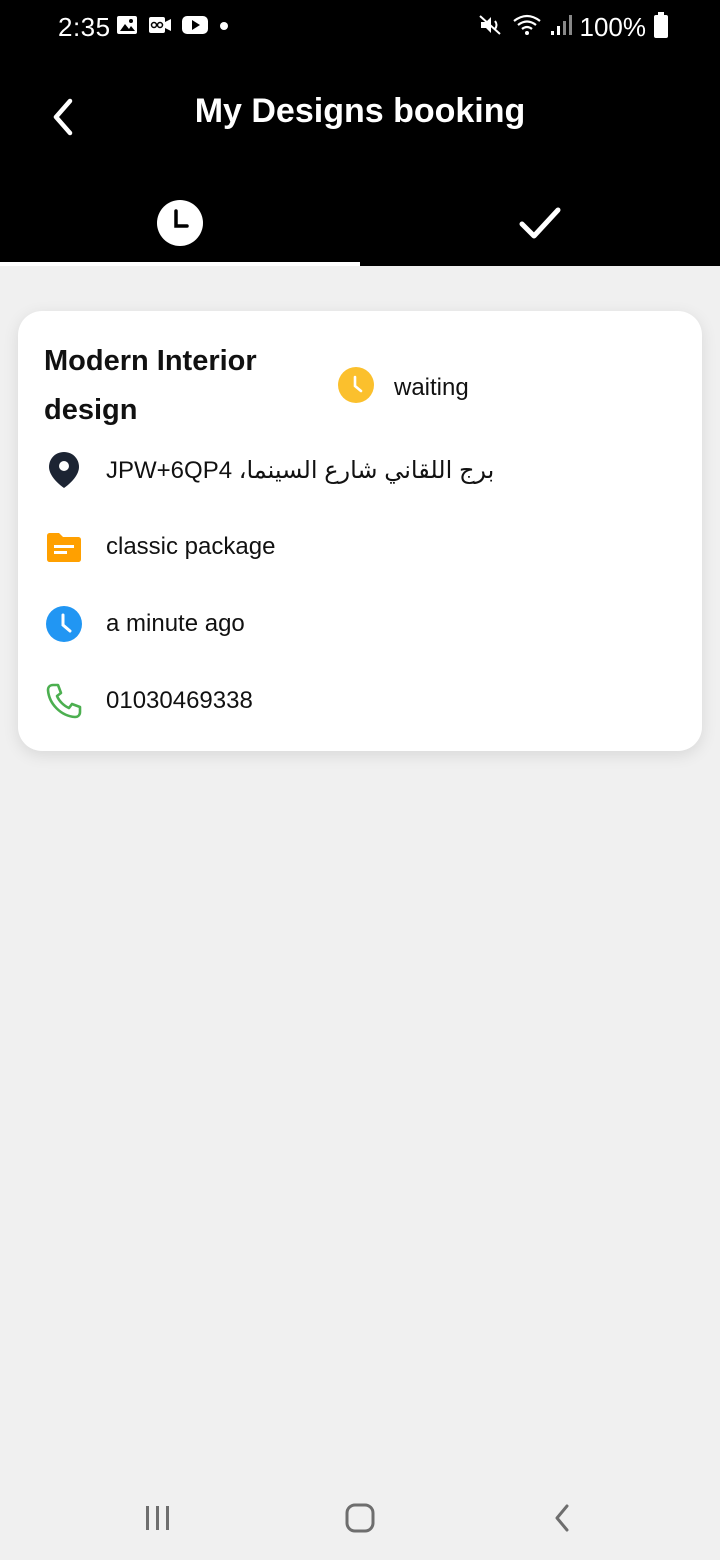  What do you see at coordinates (360, 111) in the screenshot?
I see `page-title: My Designs booking` at bounding box center [360, 111].